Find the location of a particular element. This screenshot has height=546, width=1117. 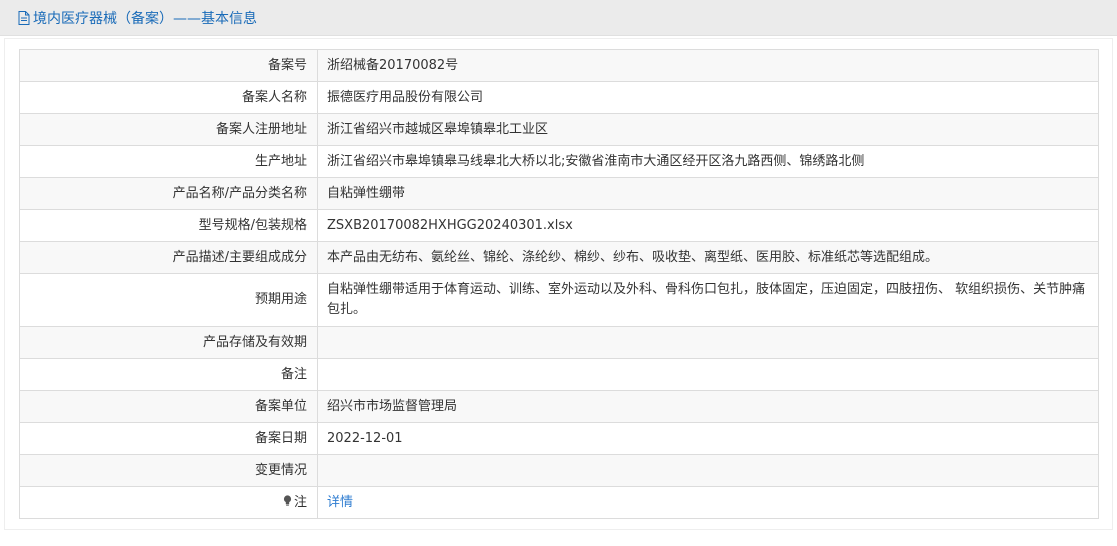

row-label: 变更情况 is located at coordinates (168, 470).